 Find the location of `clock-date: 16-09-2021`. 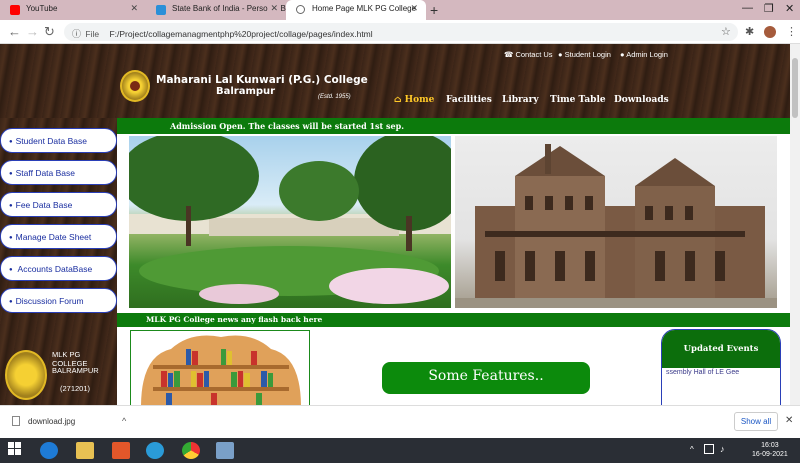

clock-date: 16-09-2021 is located at coordinates (770, 454).